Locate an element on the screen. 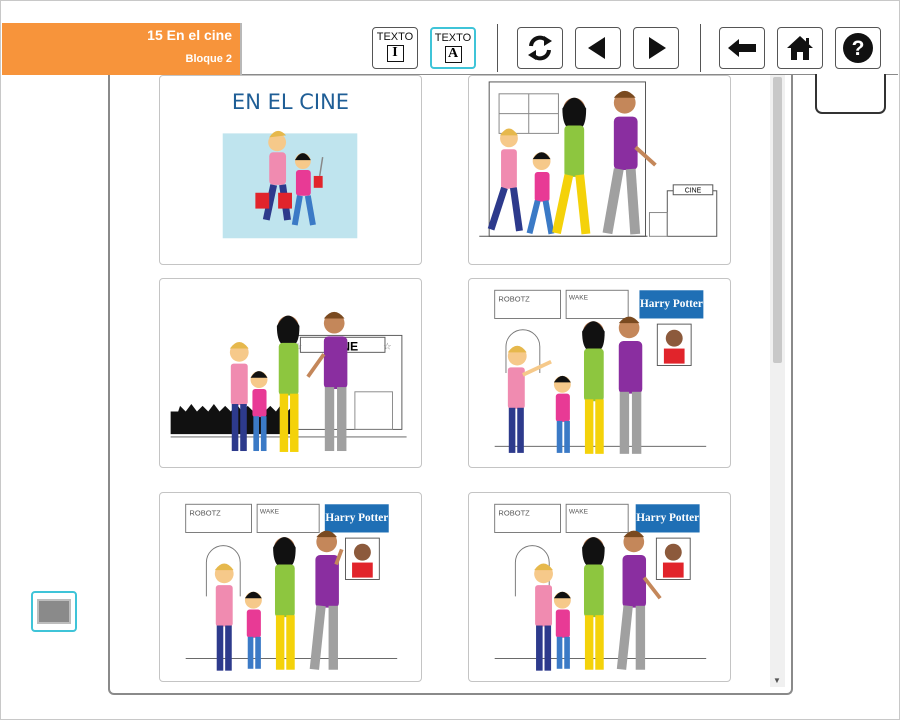  screen-toggle-button is located at coordinates (54, 611).